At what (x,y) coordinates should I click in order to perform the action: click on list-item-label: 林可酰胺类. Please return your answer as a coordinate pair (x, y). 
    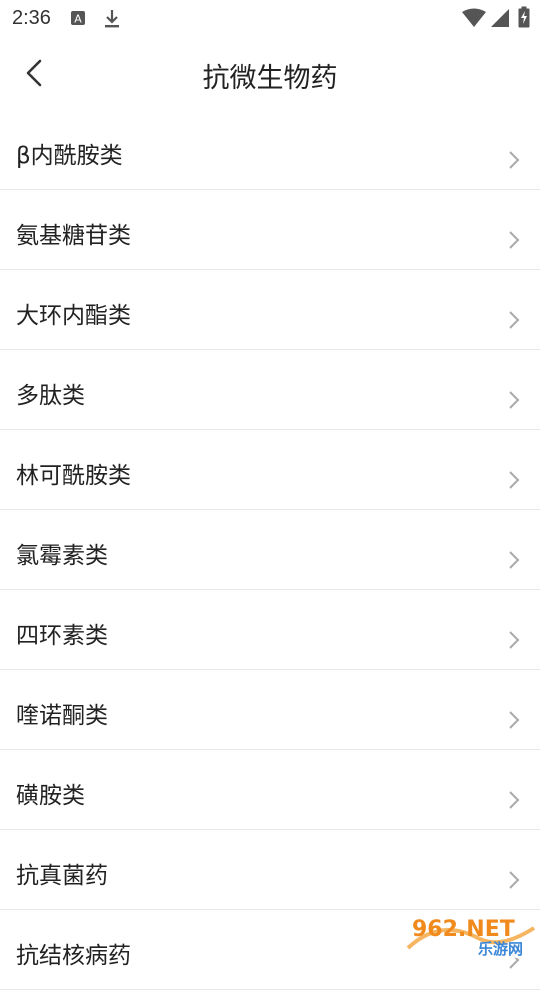
    Looking at the image, I should click on (73, 476).